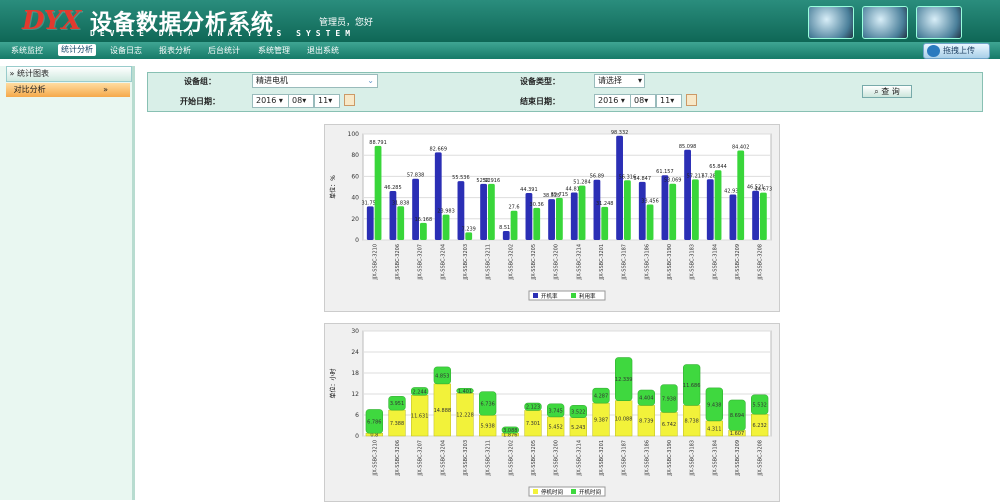 The image size is (1000, 504). Describe the element at coordinates (274, 50) in the screenshot. I see `nav-item-admin: 系统管理` at that location.